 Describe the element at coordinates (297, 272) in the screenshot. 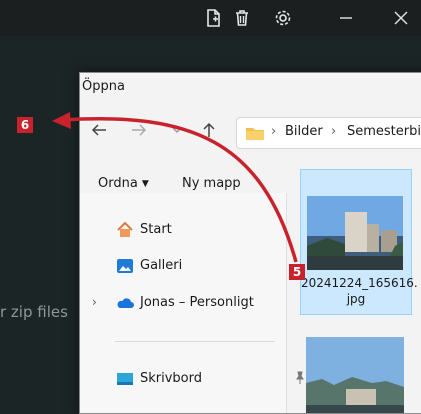

I see `annotation-badge: 5` at that location.